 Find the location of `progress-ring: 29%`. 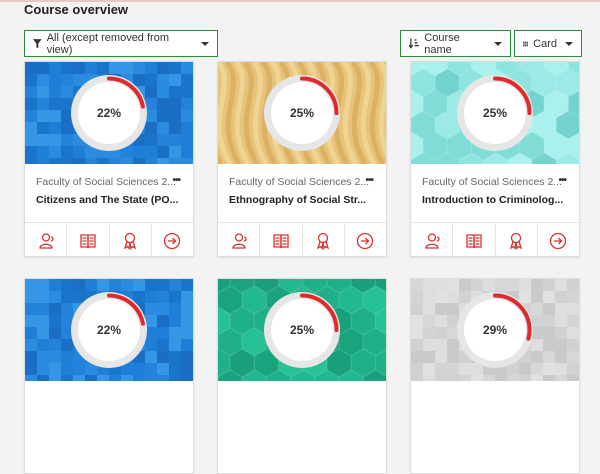

progress-ring: 29% is located at coordinates (495, 330).